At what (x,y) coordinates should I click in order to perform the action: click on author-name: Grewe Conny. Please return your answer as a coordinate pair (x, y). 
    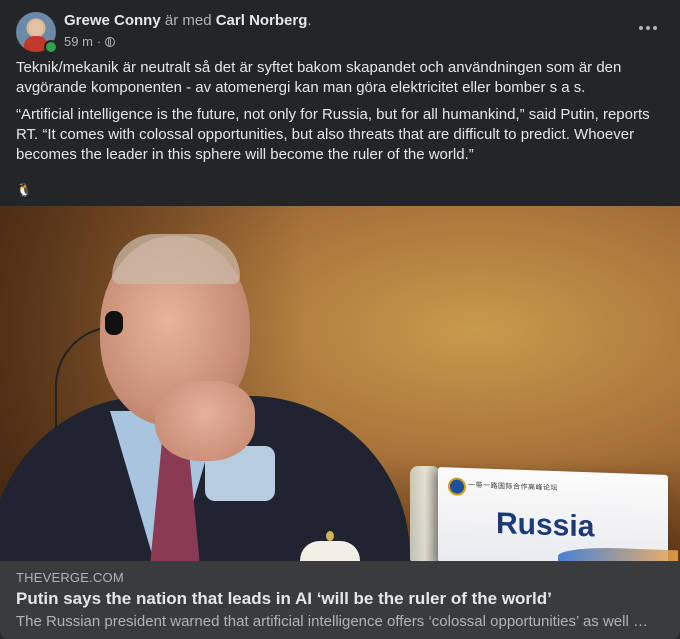
    Looking at the image, I should click on (112, 20).